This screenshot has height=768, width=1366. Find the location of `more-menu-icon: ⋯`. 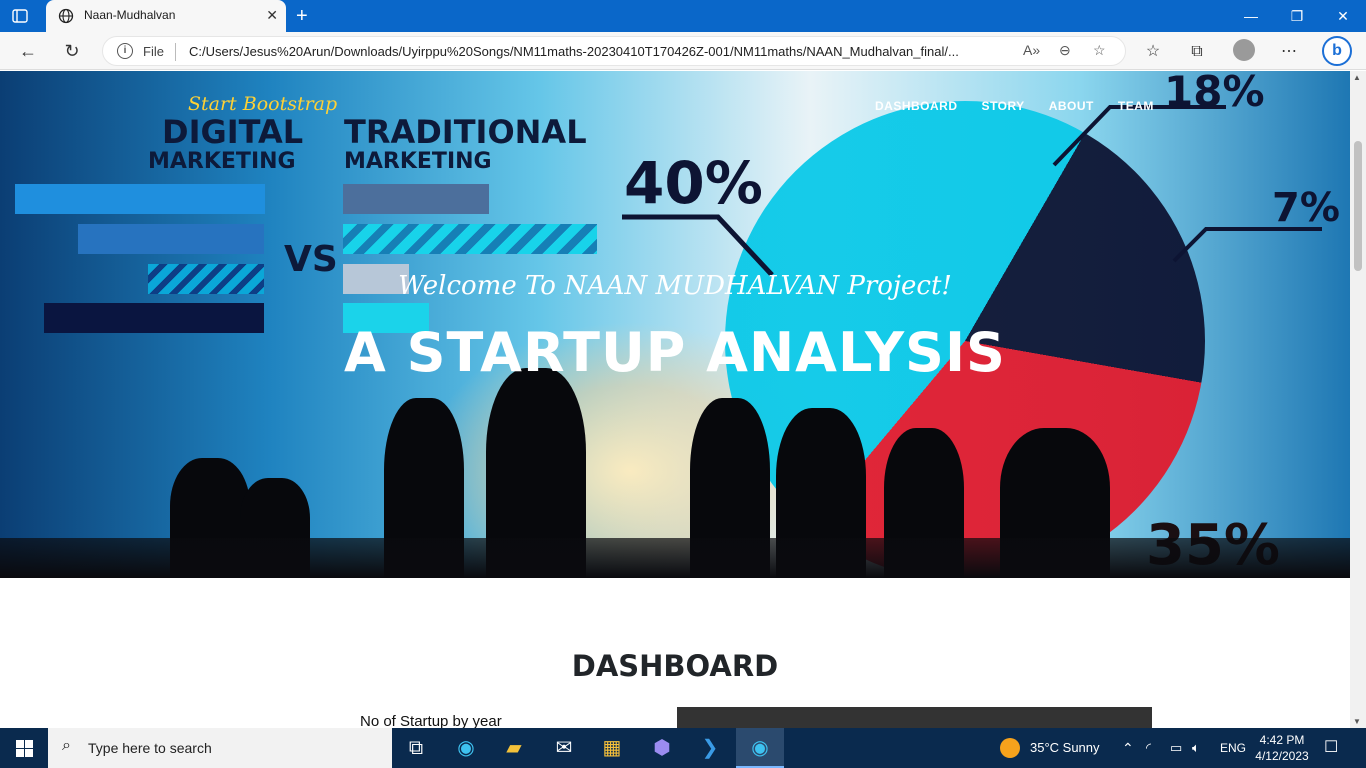

more-menu-icon: ⋯ is located at coordinates (1289, 52).